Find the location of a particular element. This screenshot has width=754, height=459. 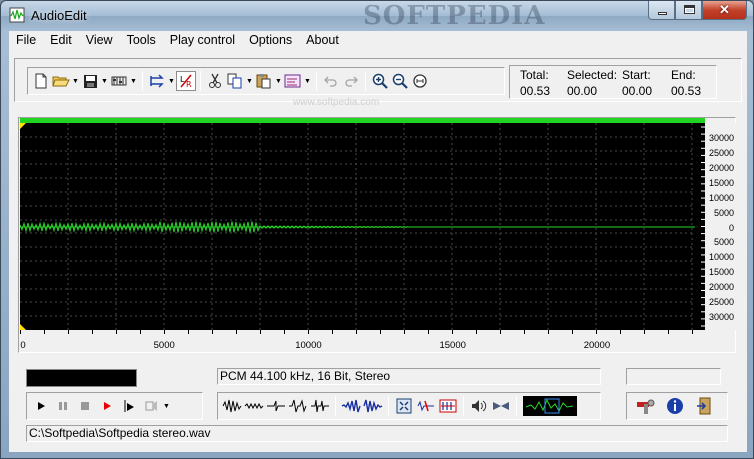

maximize-icon is located at coordinates (689, 9).